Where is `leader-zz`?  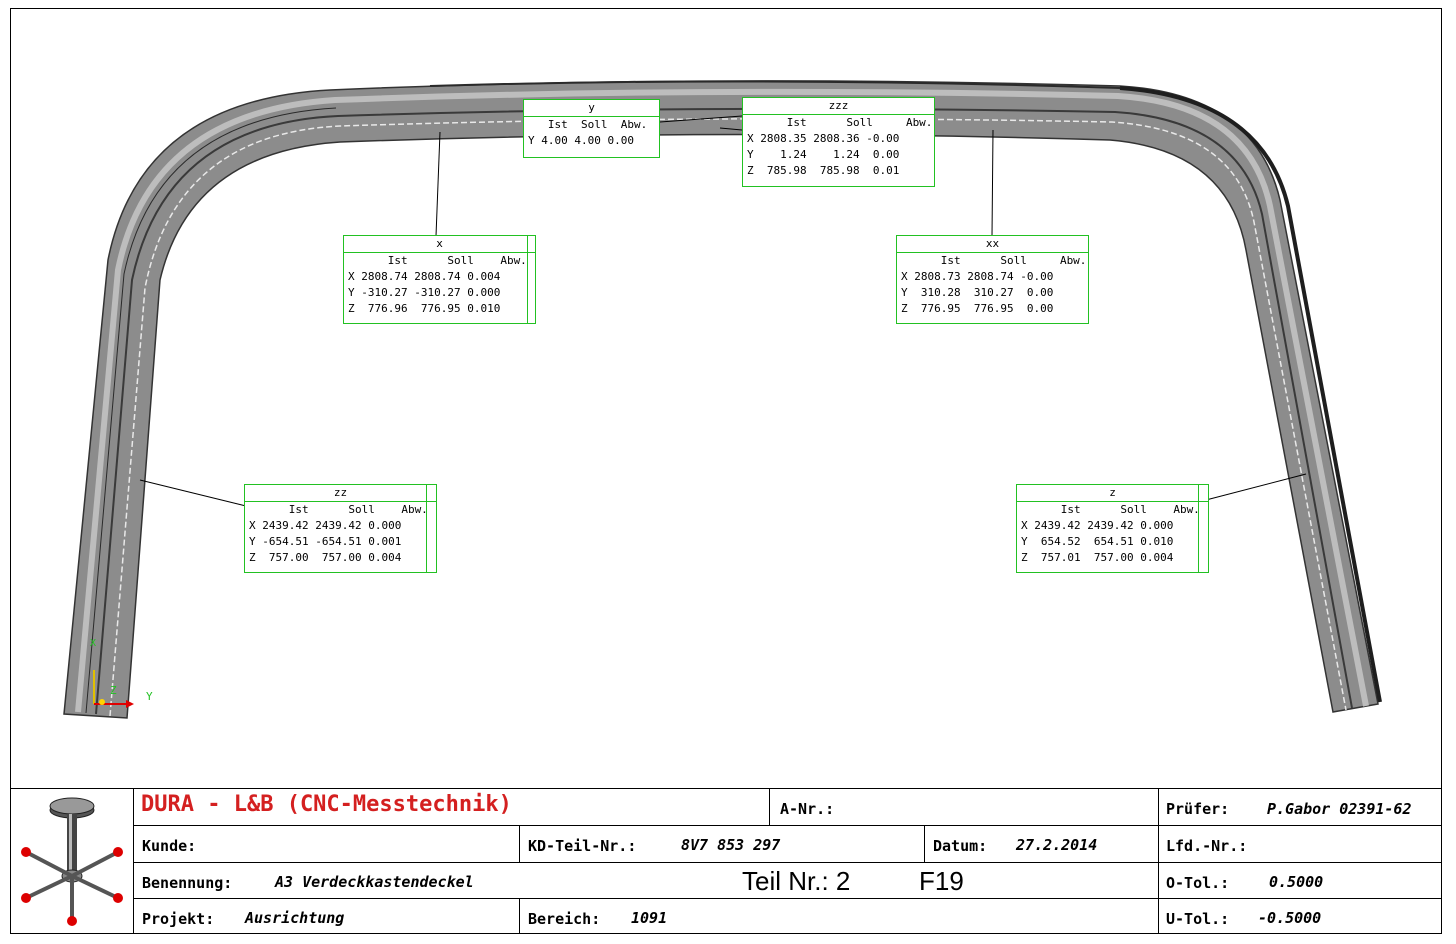 leader-zz is located at coordinates (193, 493).